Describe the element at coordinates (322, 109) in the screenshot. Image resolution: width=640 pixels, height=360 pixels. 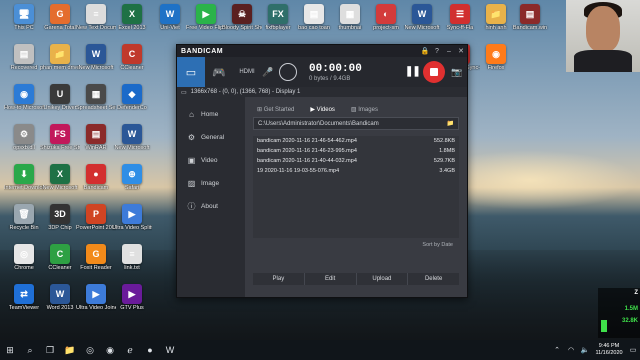
I see `tab-videos: ▶ Videos` at that location.